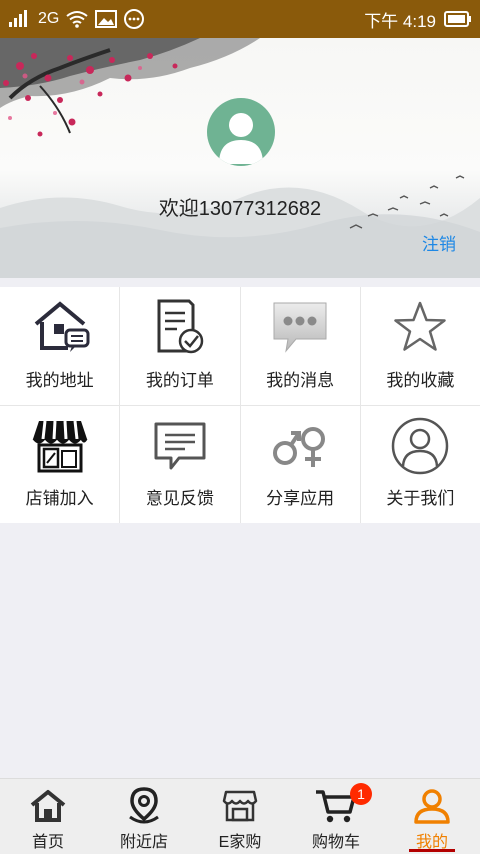  I want to click on nav-item-home: 首页, so click(48, 816).